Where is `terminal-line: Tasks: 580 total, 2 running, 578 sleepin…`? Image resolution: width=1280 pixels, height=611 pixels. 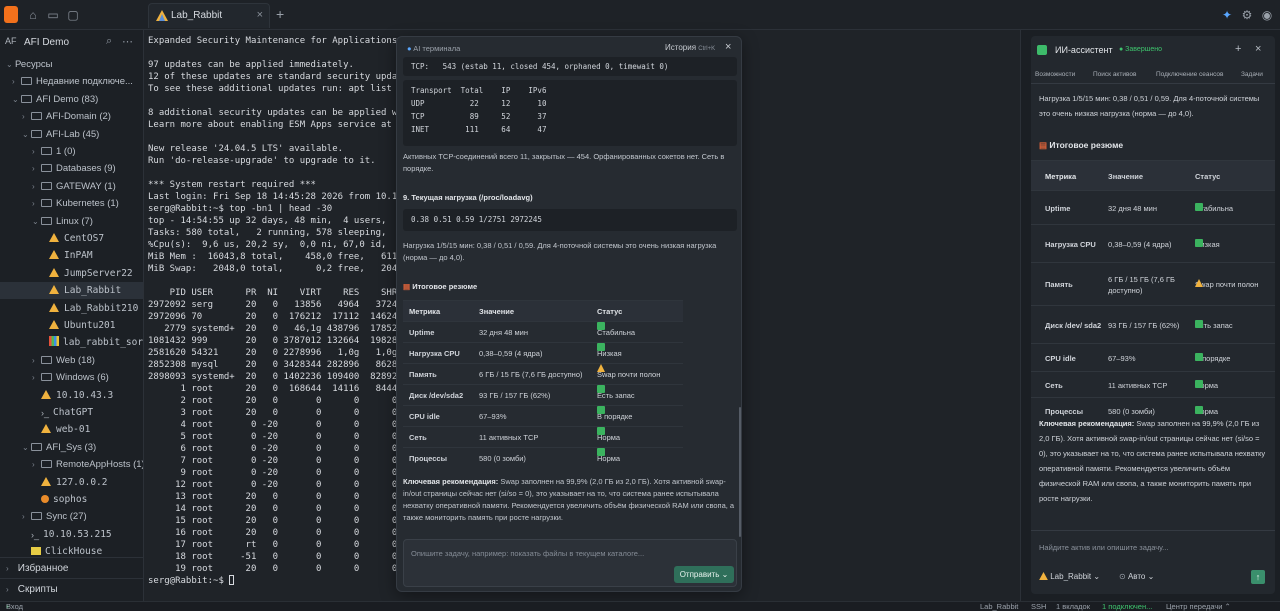 terminal-line: Tasks: 580 total, 2 running, 578 sleepin… is located at coordinates (292, 233).